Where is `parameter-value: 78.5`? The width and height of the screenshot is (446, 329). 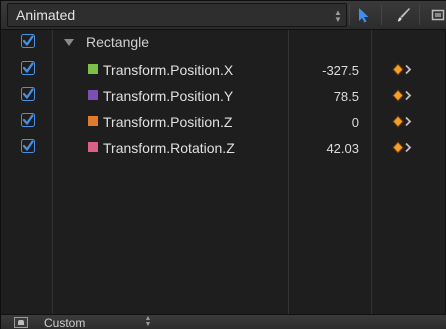 parameter-value: 78.5 is located at coordinates (346, 96).